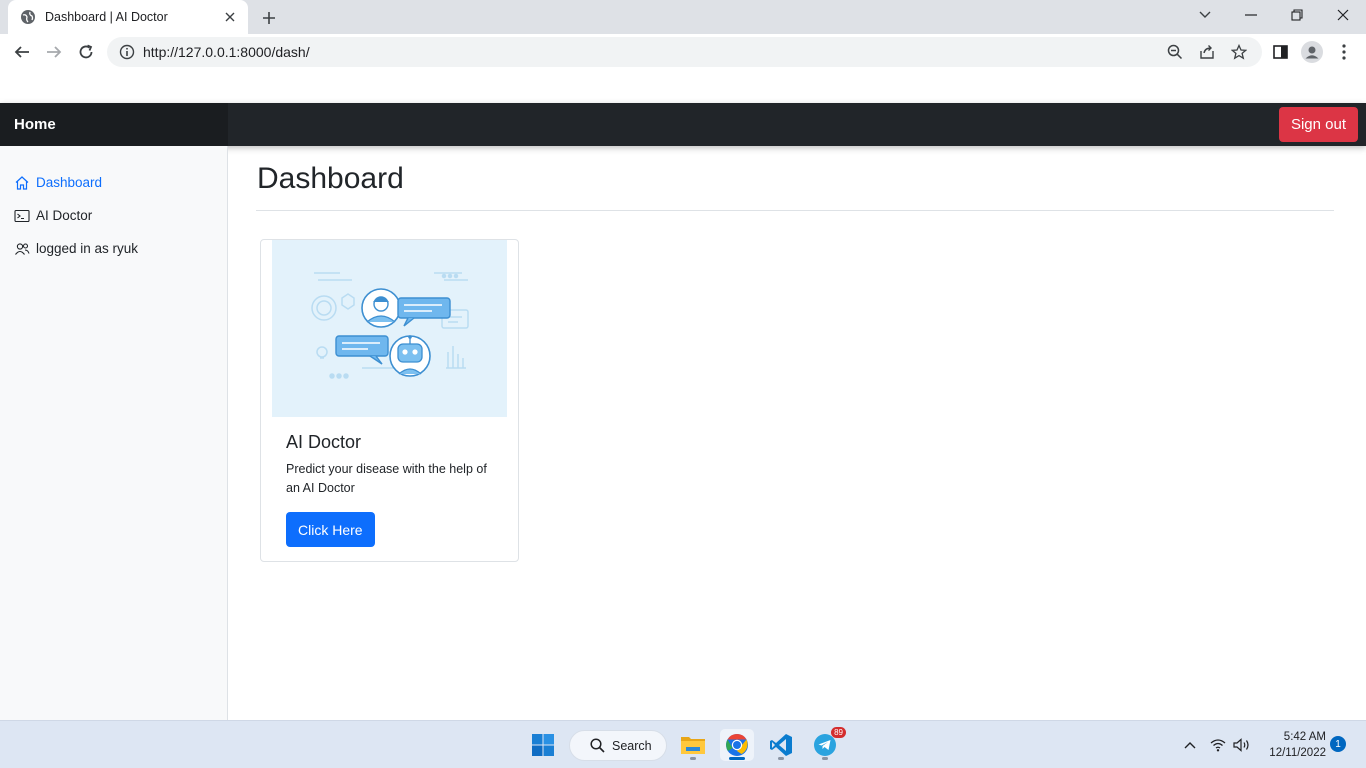  I want to click on restore-icon, so click(1297, 15).